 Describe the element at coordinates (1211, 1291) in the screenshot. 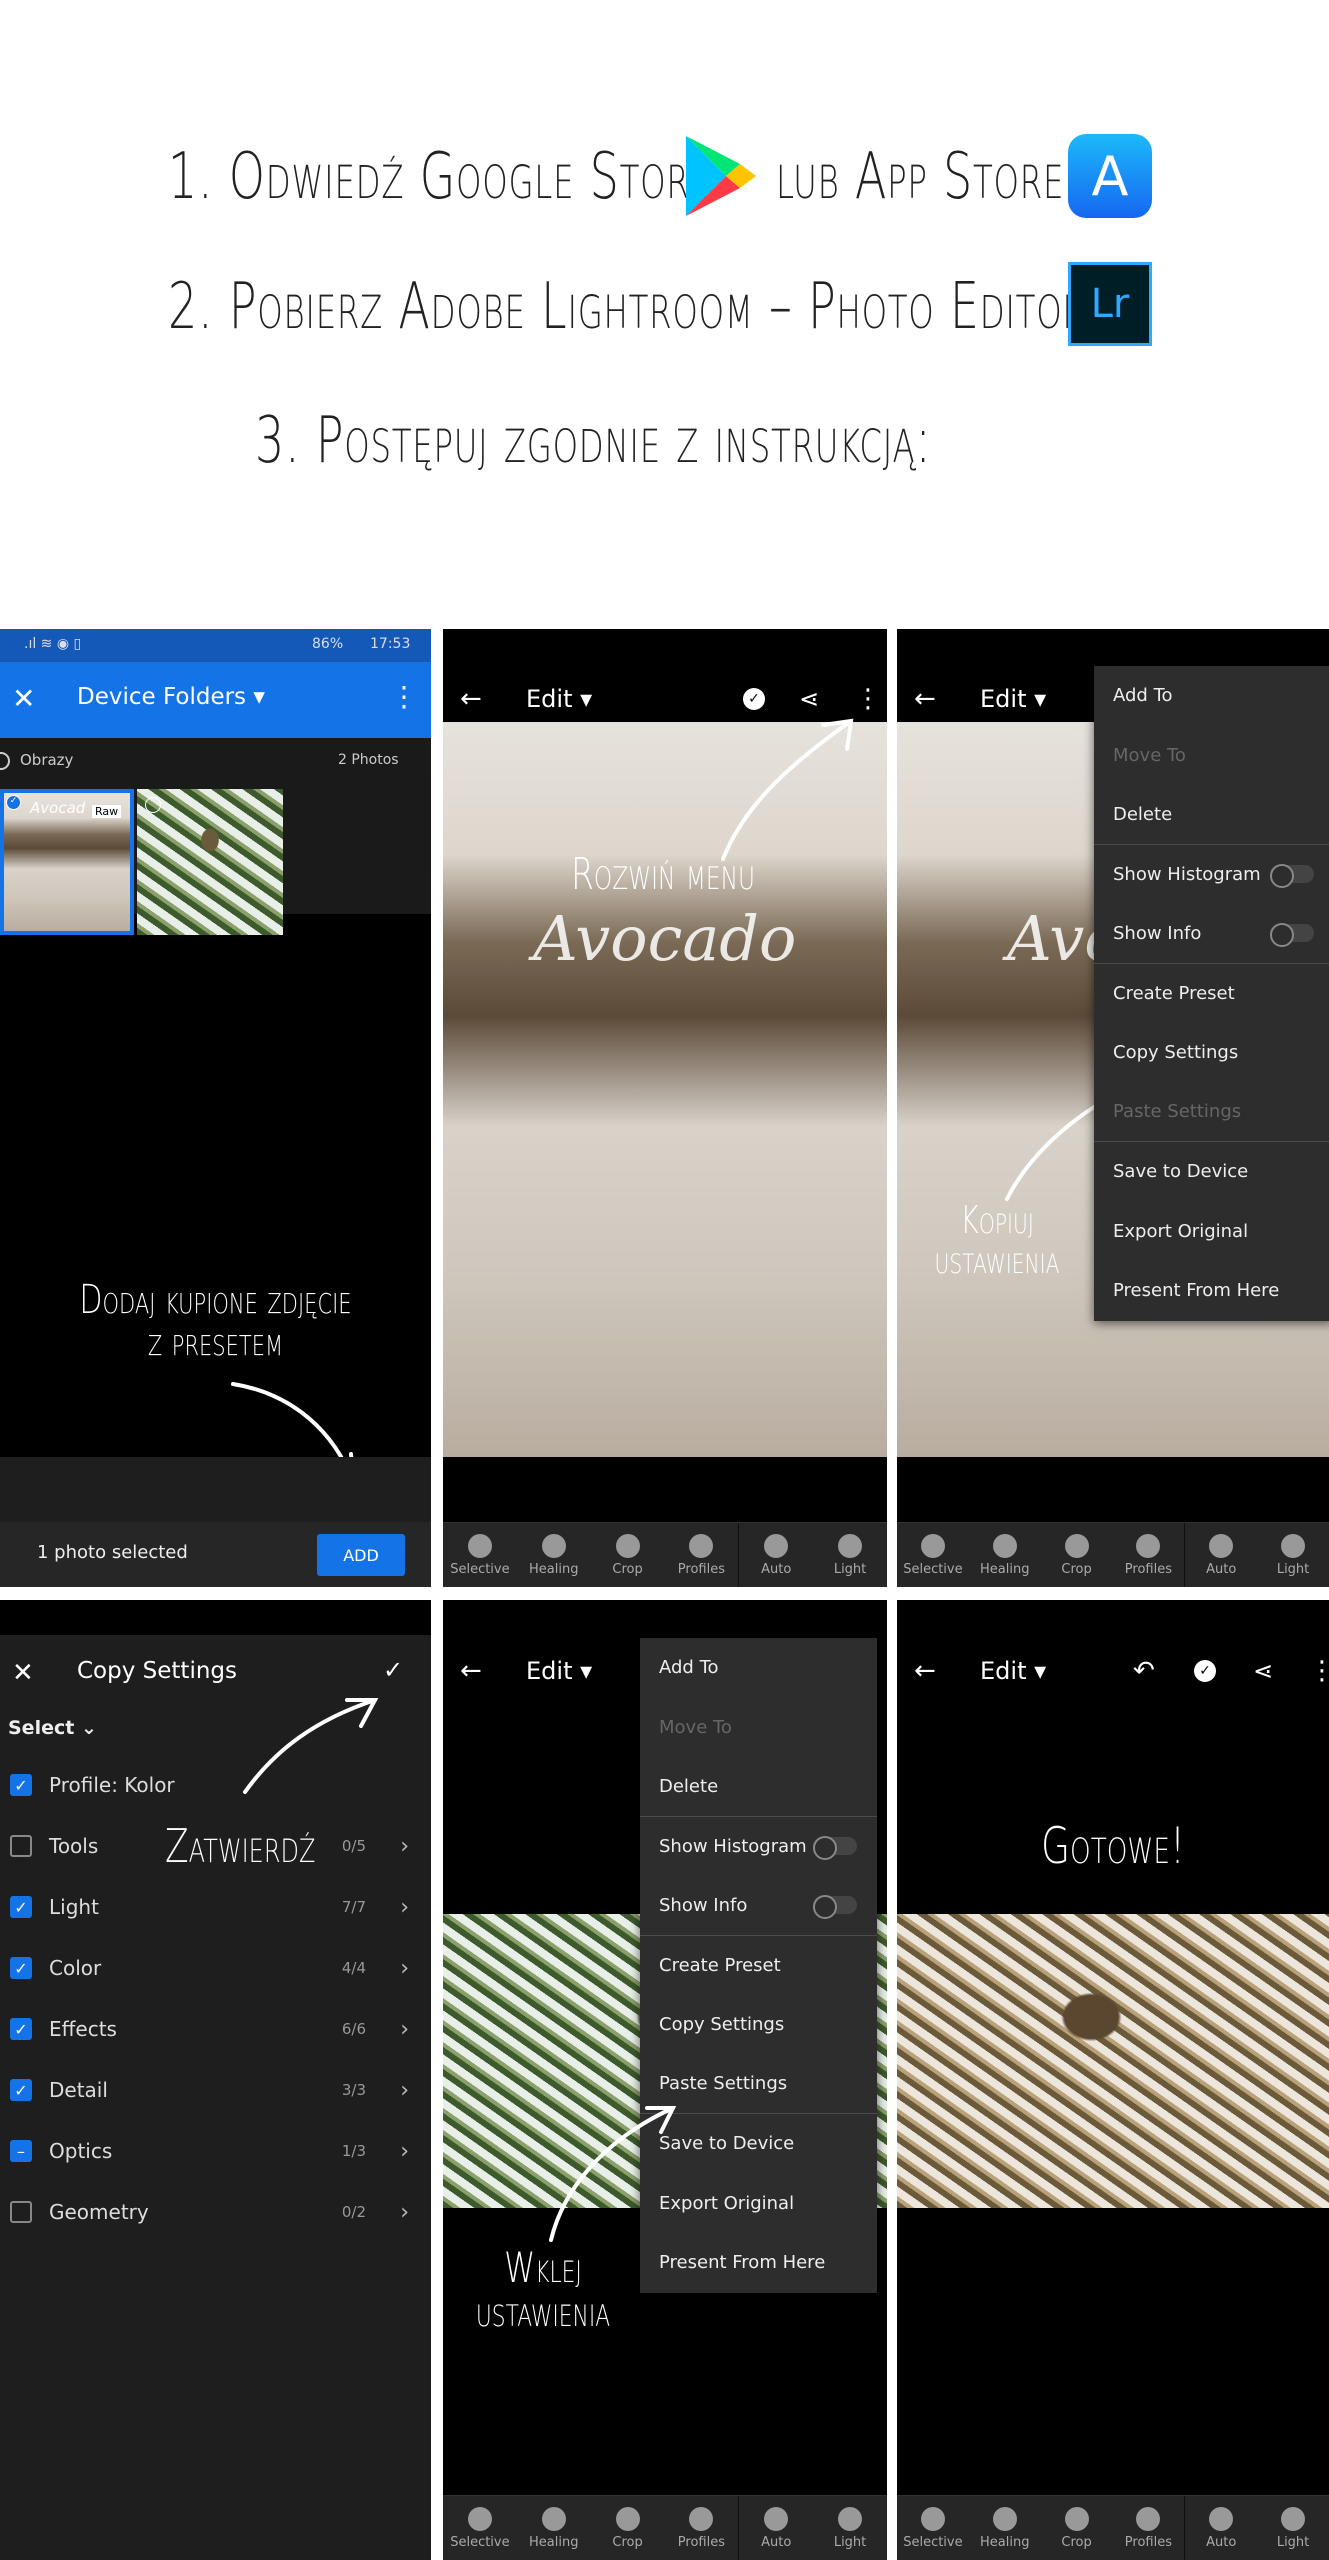

I see `menu-item-present-from-here: Present From Here` at that location.